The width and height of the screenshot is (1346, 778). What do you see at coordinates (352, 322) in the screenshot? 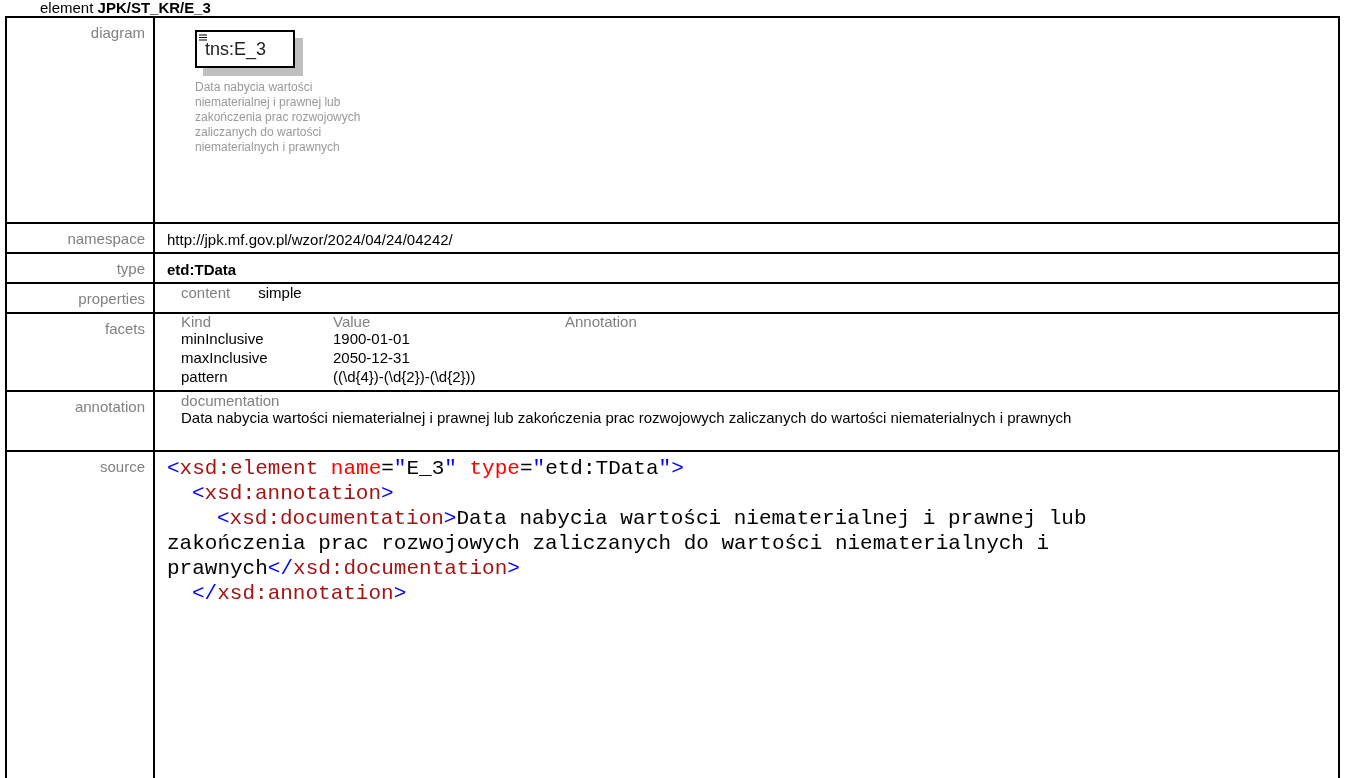
I see `facet-column-header: Value` at bounding box center [352, 322].